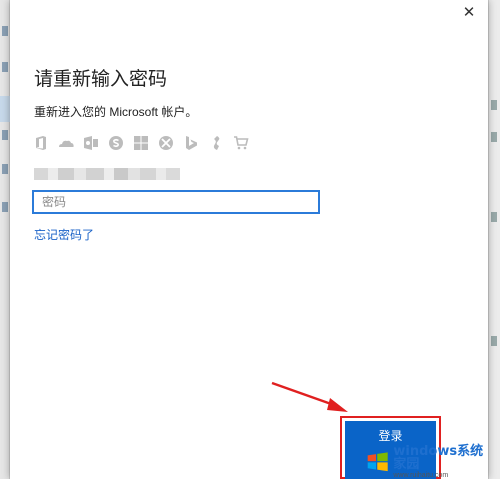 This screenshot has height=479, width=500. I want to click on watermark: windows系统家园 www.ruihaitu.com, so click(428, 461).